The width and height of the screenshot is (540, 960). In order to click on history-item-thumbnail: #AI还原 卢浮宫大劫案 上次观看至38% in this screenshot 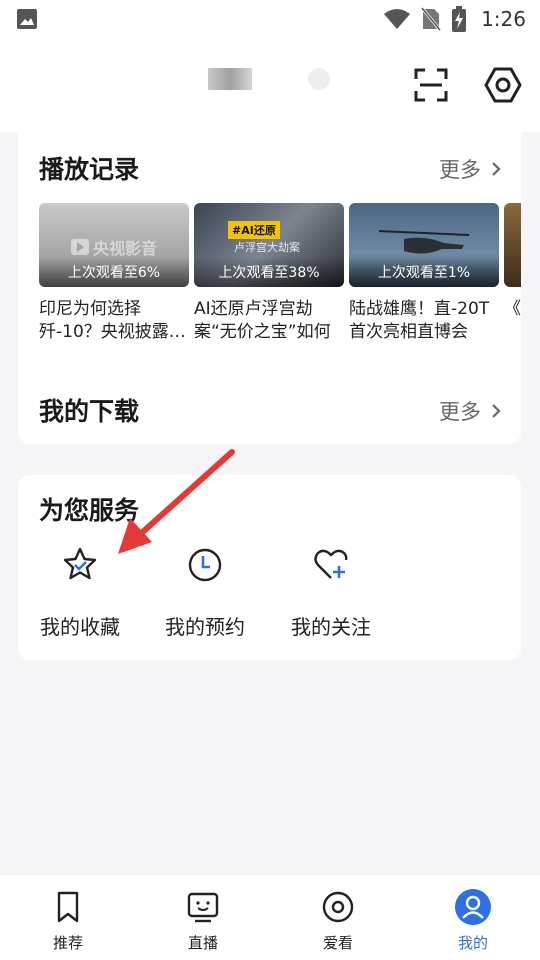, I will do `click(269, 245)`.